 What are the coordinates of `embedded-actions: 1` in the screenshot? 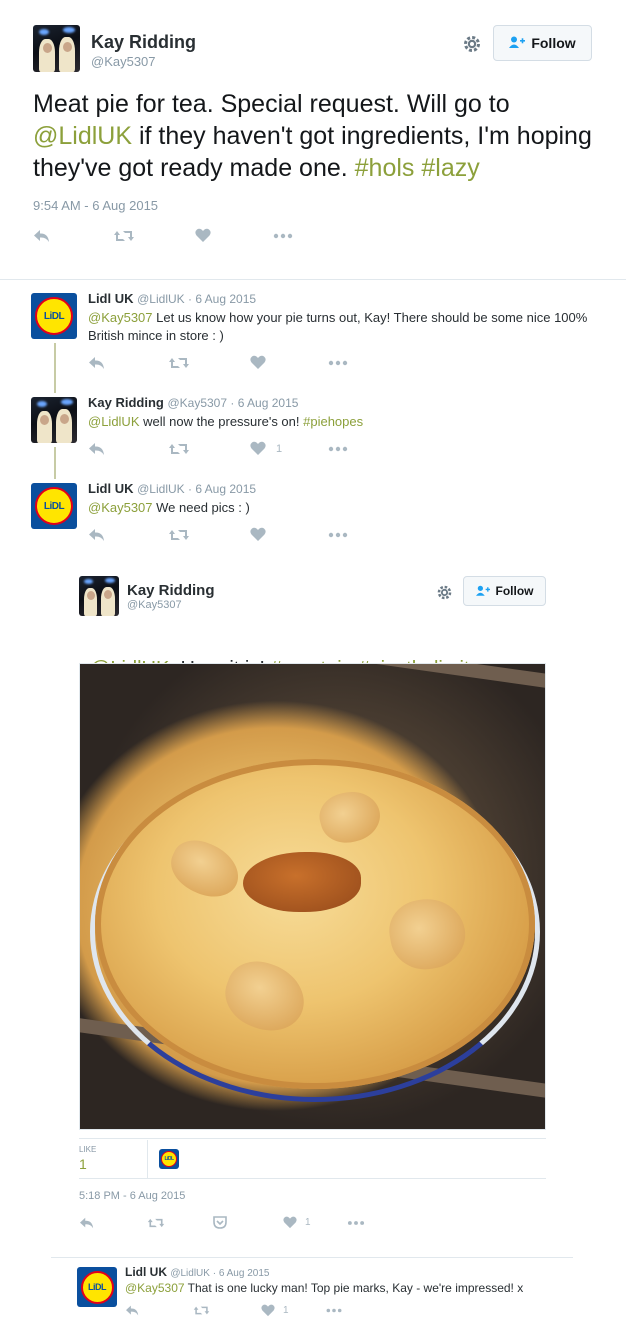 It's located at (229, 1224).